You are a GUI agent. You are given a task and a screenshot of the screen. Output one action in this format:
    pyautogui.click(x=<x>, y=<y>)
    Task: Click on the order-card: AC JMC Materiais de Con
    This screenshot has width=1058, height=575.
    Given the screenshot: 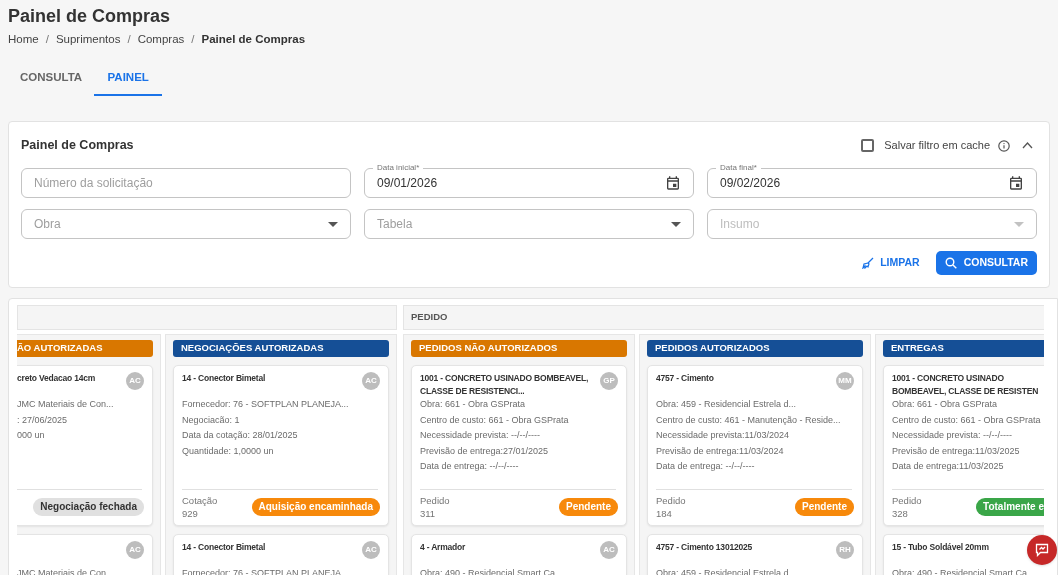 What is the action you would take?
    pyautogui.click(x=85, y=554)
    